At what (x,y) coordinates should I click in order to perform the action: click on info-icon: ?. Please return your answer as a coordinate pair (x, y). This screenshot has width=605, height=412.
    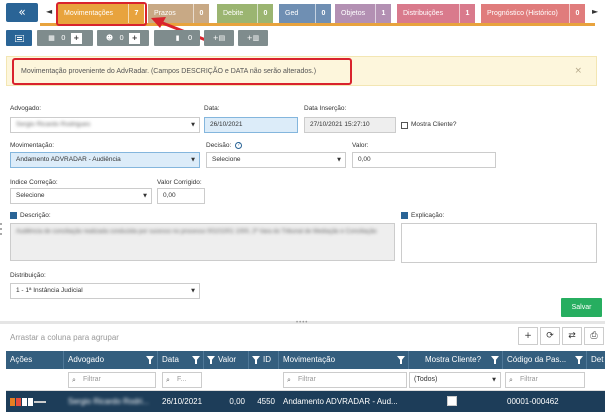
    Looking at the image, I should click on (239, 145).